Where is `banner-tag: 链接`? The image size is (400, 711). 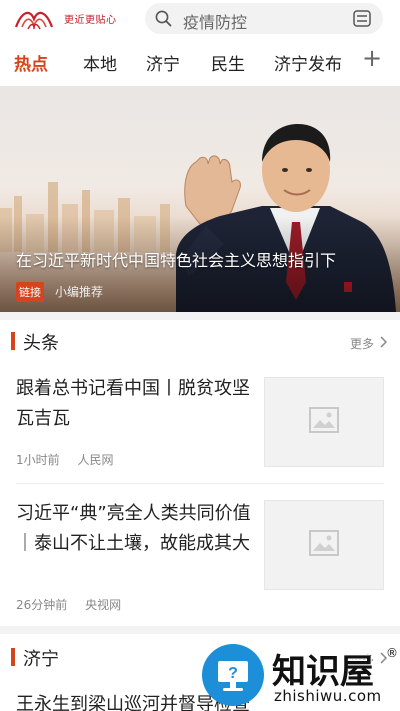 banner-tag: 链接 is located at coordinates (30, 292).